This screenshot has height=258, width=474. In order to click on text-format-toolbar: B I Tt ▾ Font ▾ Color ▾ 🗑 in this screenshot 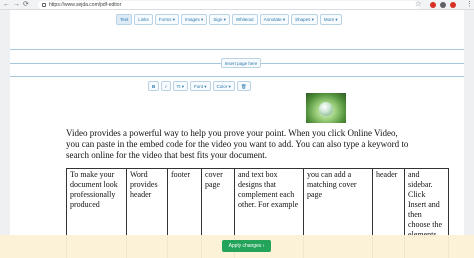, I will do `click(199, 86)`.